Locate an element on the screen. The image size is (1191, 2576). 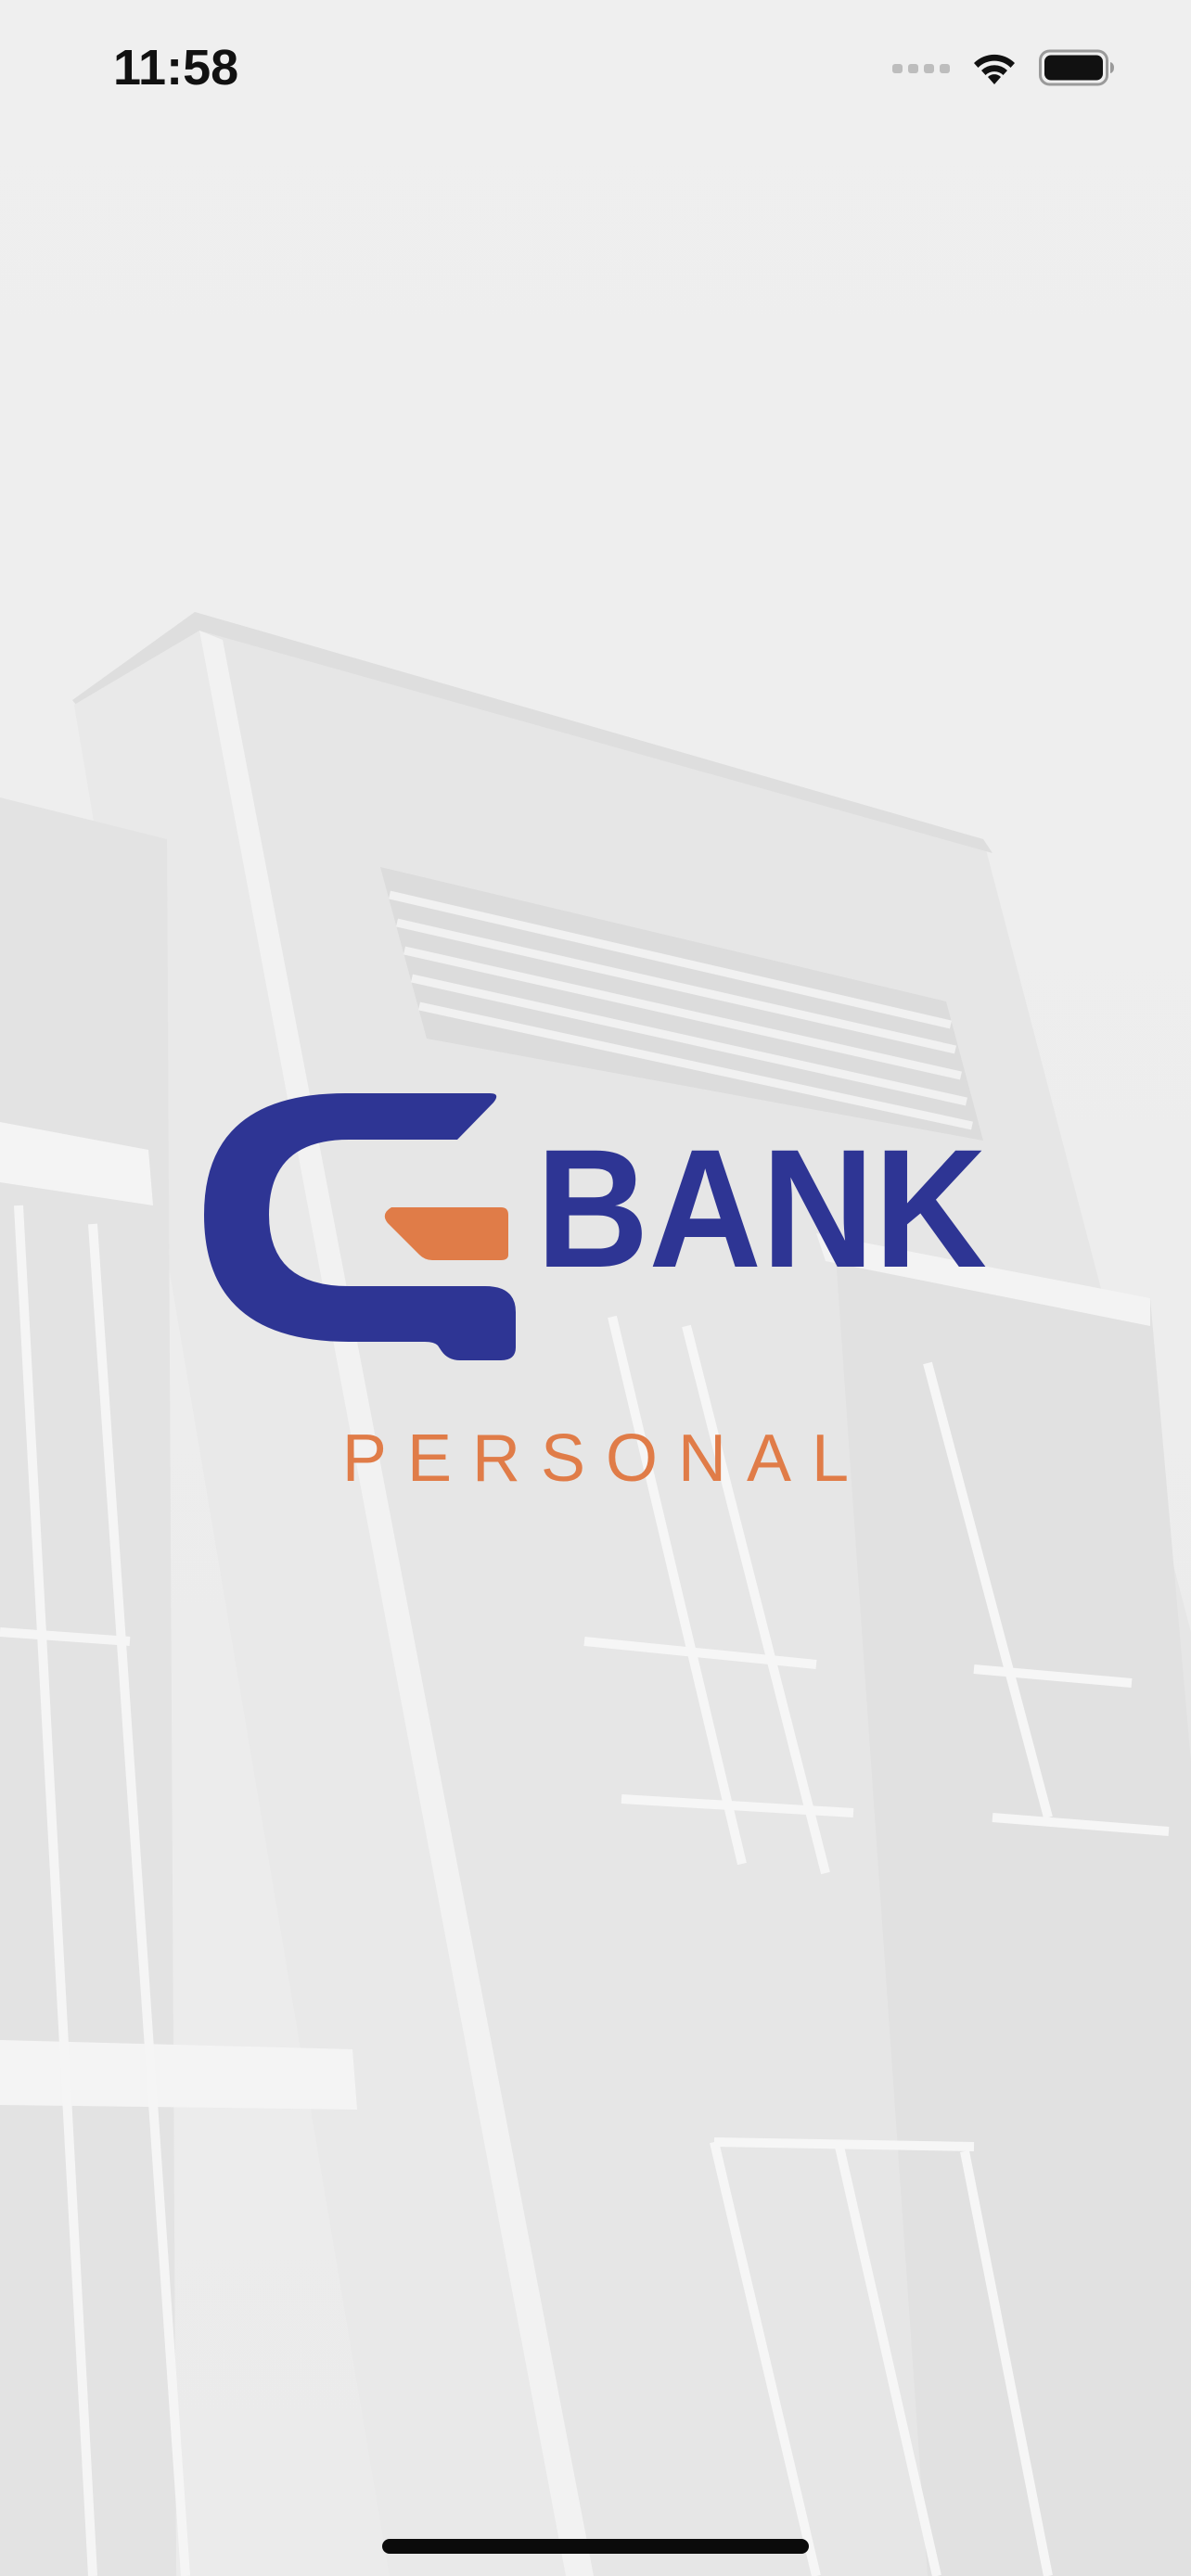
brand-word: BANK is located at coordinates (761, 1207).